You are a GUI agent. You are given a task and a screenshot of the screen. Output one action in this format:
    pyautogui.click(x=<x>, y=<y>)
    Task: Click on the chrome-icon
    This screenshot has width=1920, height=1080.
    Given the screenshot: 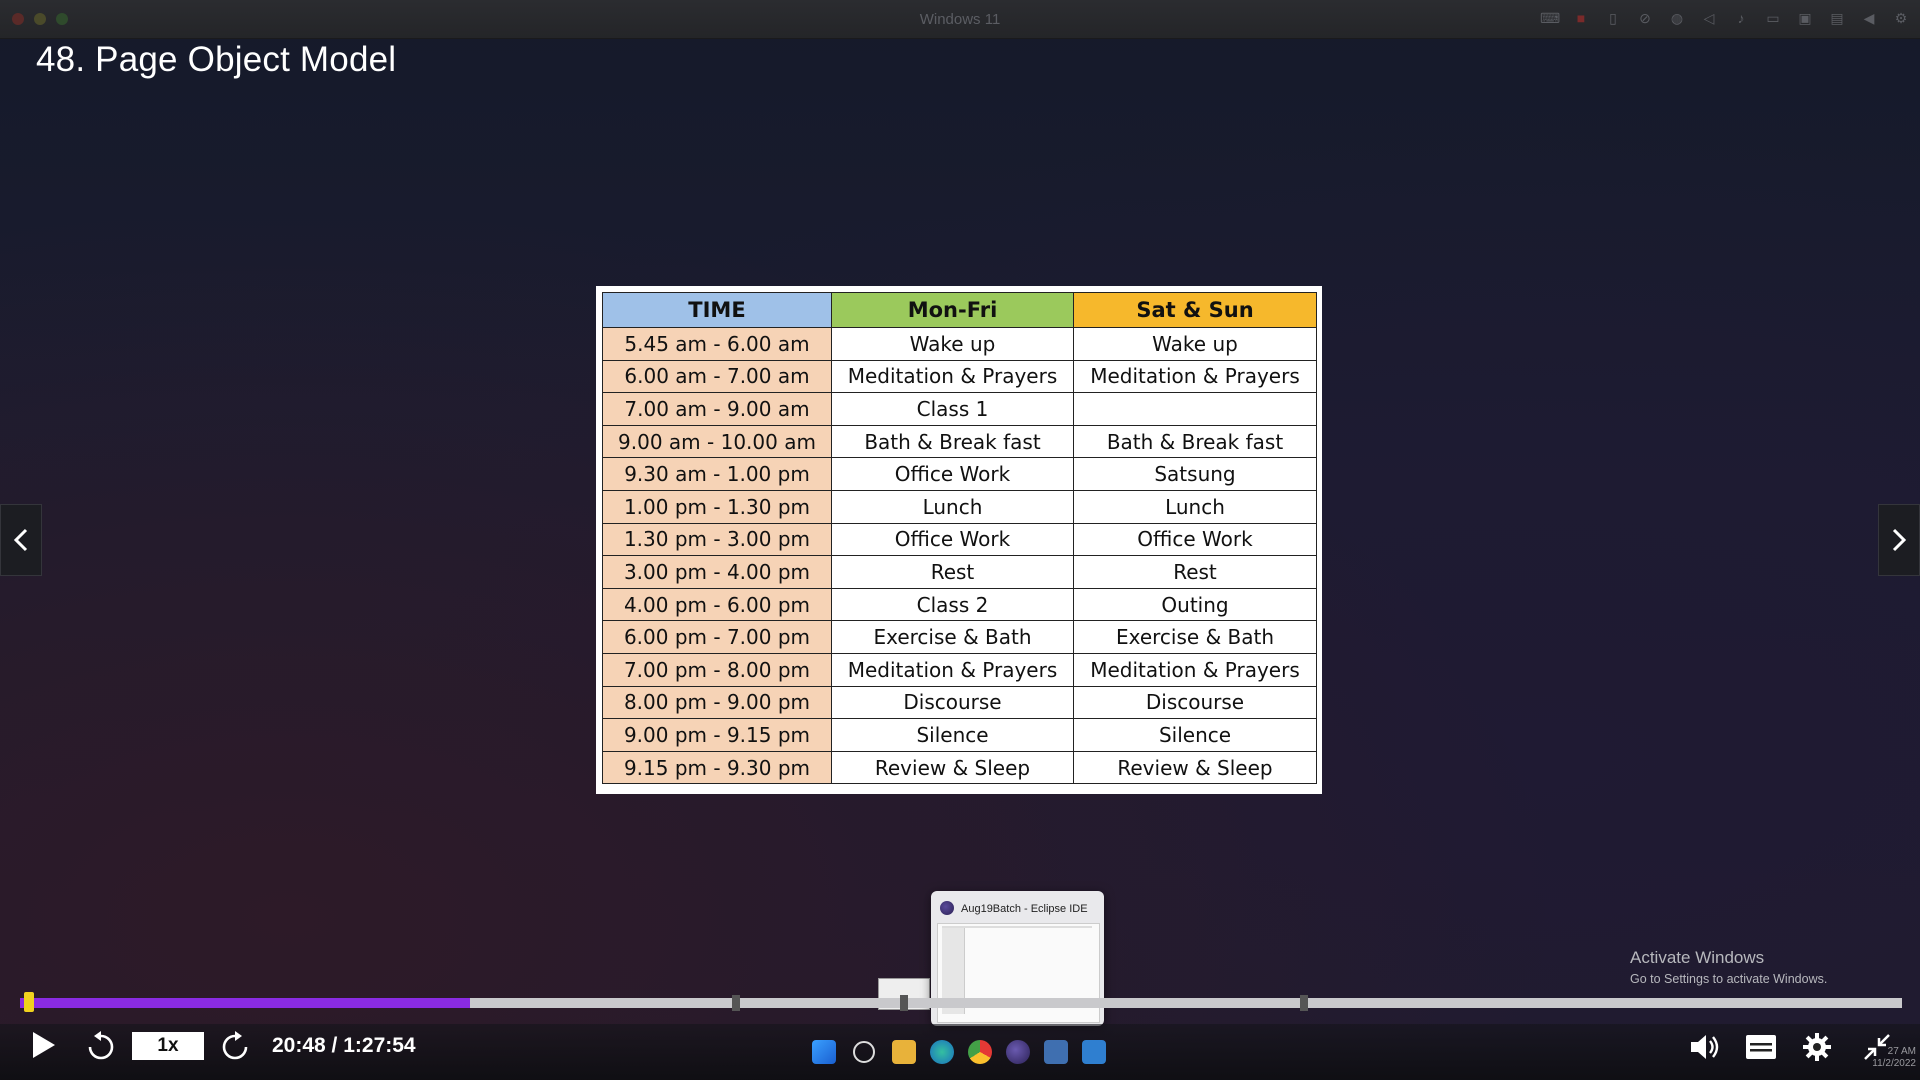 What is the action you would take?
    pyautogui.click(x=980, y=1052)
    